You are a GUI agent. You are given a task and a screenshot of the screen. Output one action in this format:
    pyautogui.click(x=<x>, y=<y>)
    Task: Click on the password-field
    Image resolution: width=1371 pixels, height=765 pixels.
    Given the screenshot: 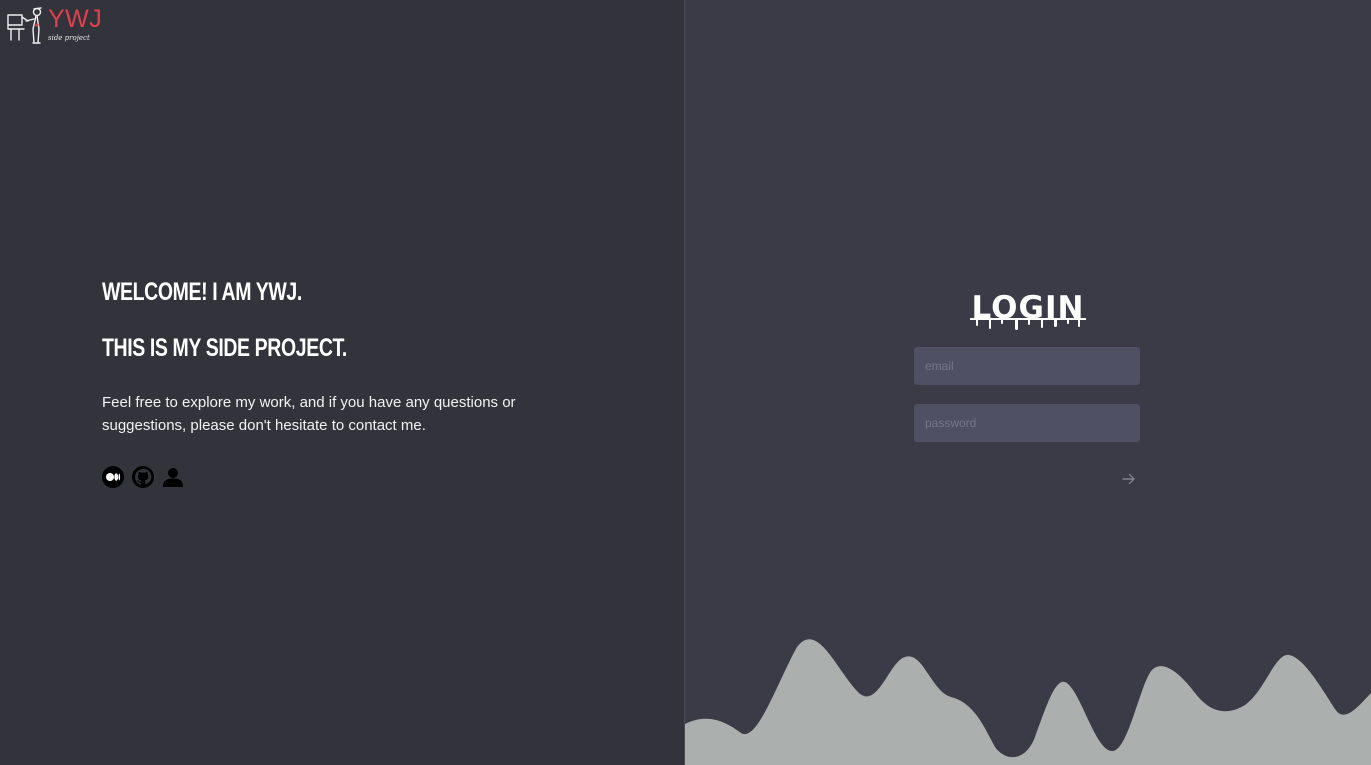 What is the action you would take?
    pyautogui.click(x=1027, y=423)
    